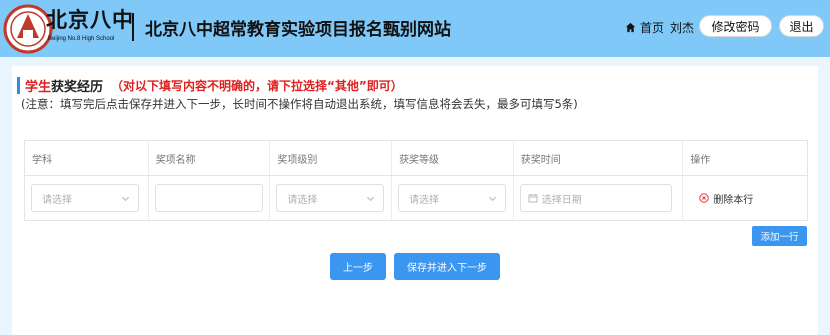  Describe the element at coordinates (704, 198) in the screenshot. I see `close-circle-icon` at that location.